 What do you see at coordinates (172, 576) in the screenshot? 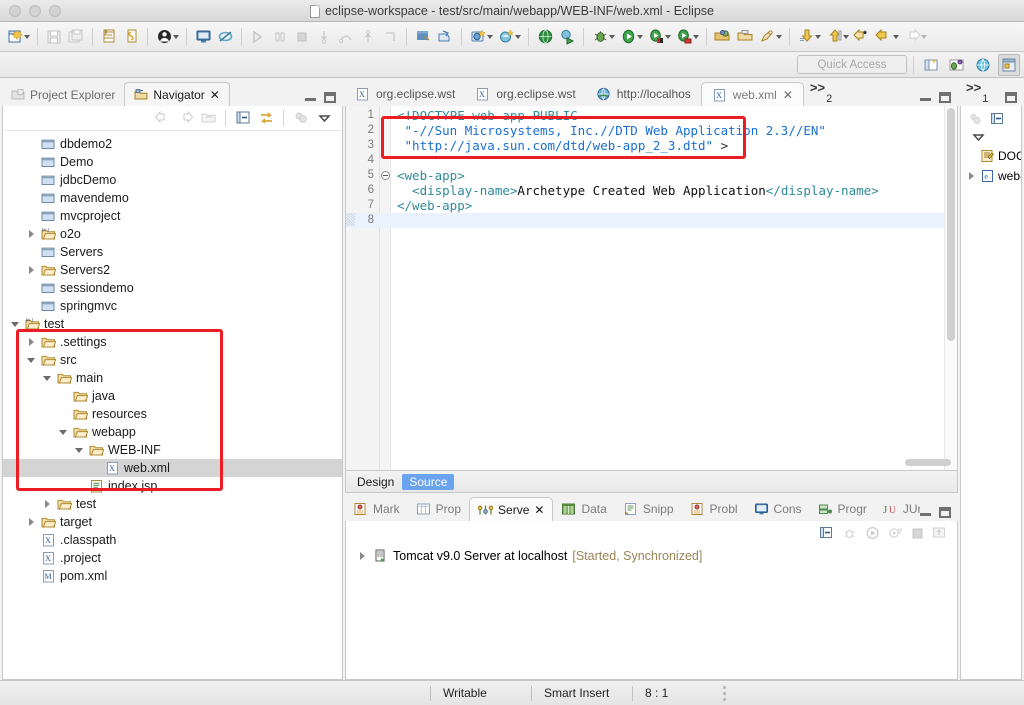
I see `tree-item-pom-xml: Mpom.xml` at bounding box center [172, 576].